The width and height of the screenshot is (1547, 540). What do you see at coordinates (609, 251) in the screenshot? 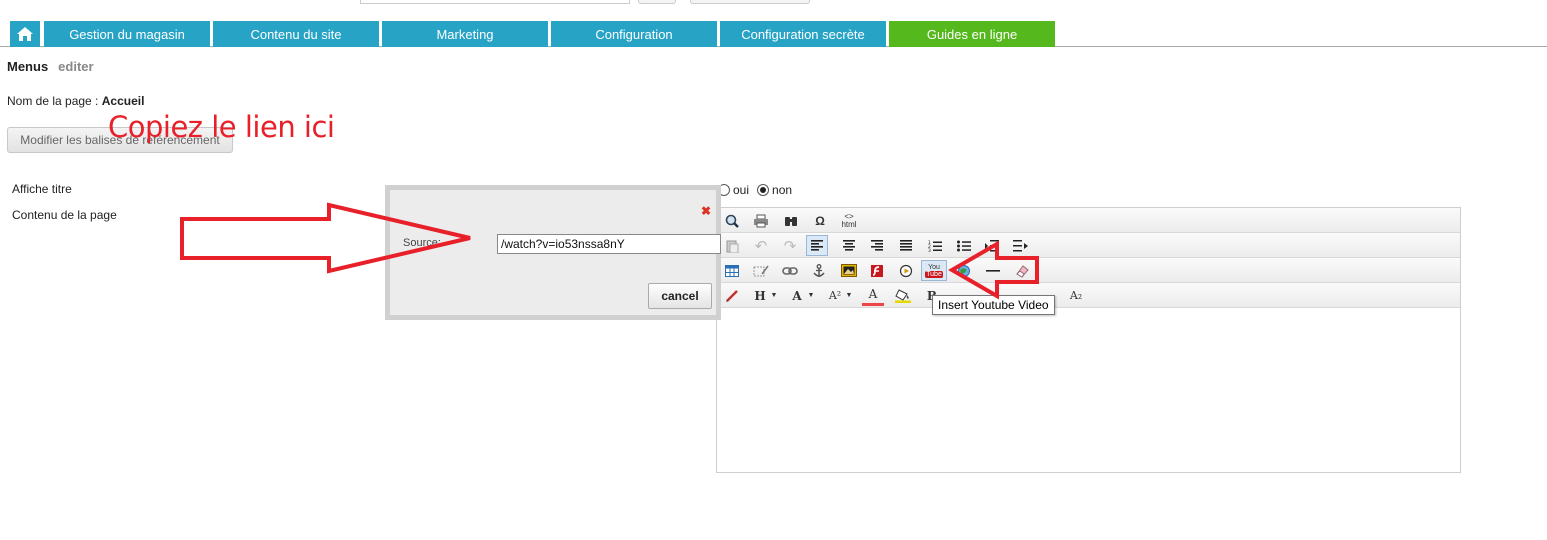
I see `annotation-arrows` at bounding box center [609, 251].